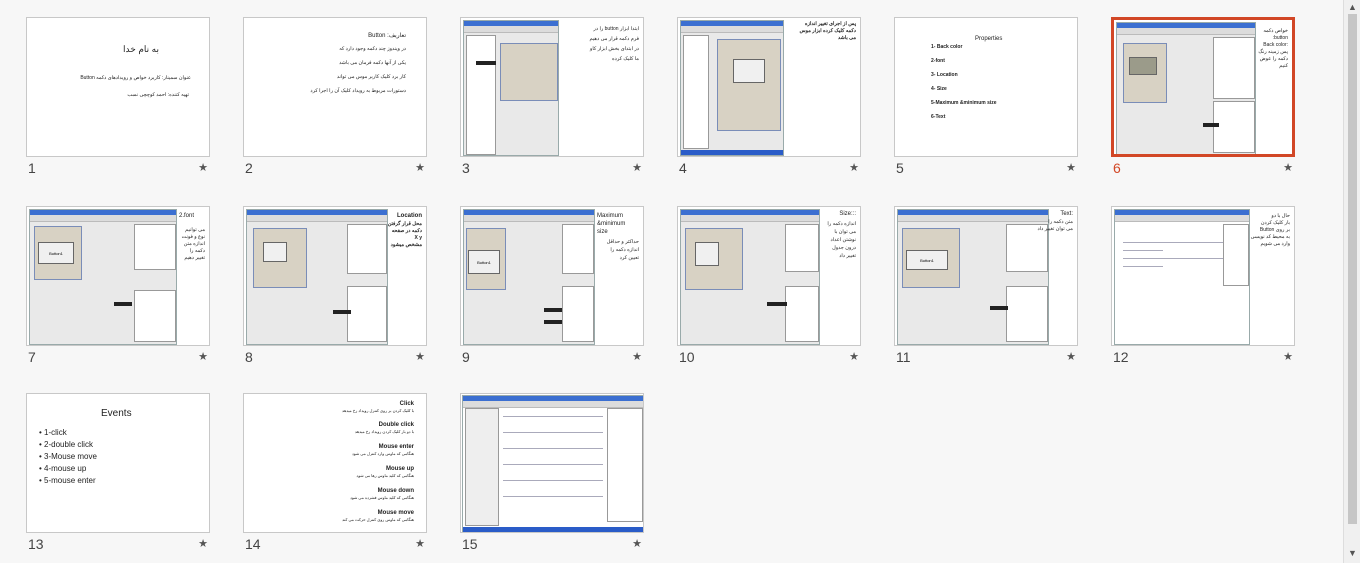  I want to click on slide-text: بر روی Button, so click(1274, 230).